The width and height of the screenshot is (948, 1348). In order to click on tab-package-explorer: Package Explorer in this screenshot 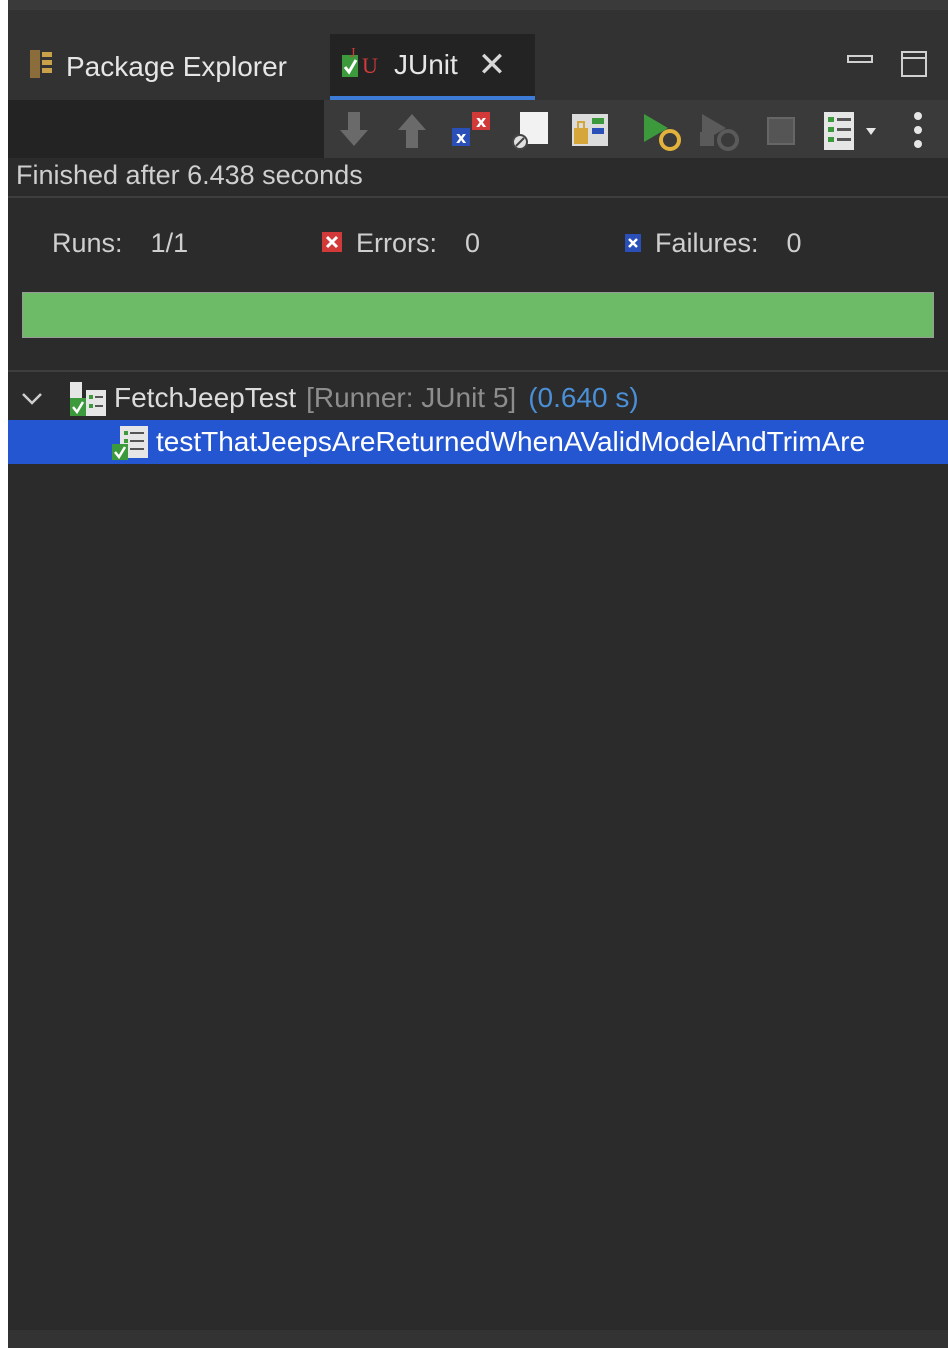, I will do `click(157, 67)`.